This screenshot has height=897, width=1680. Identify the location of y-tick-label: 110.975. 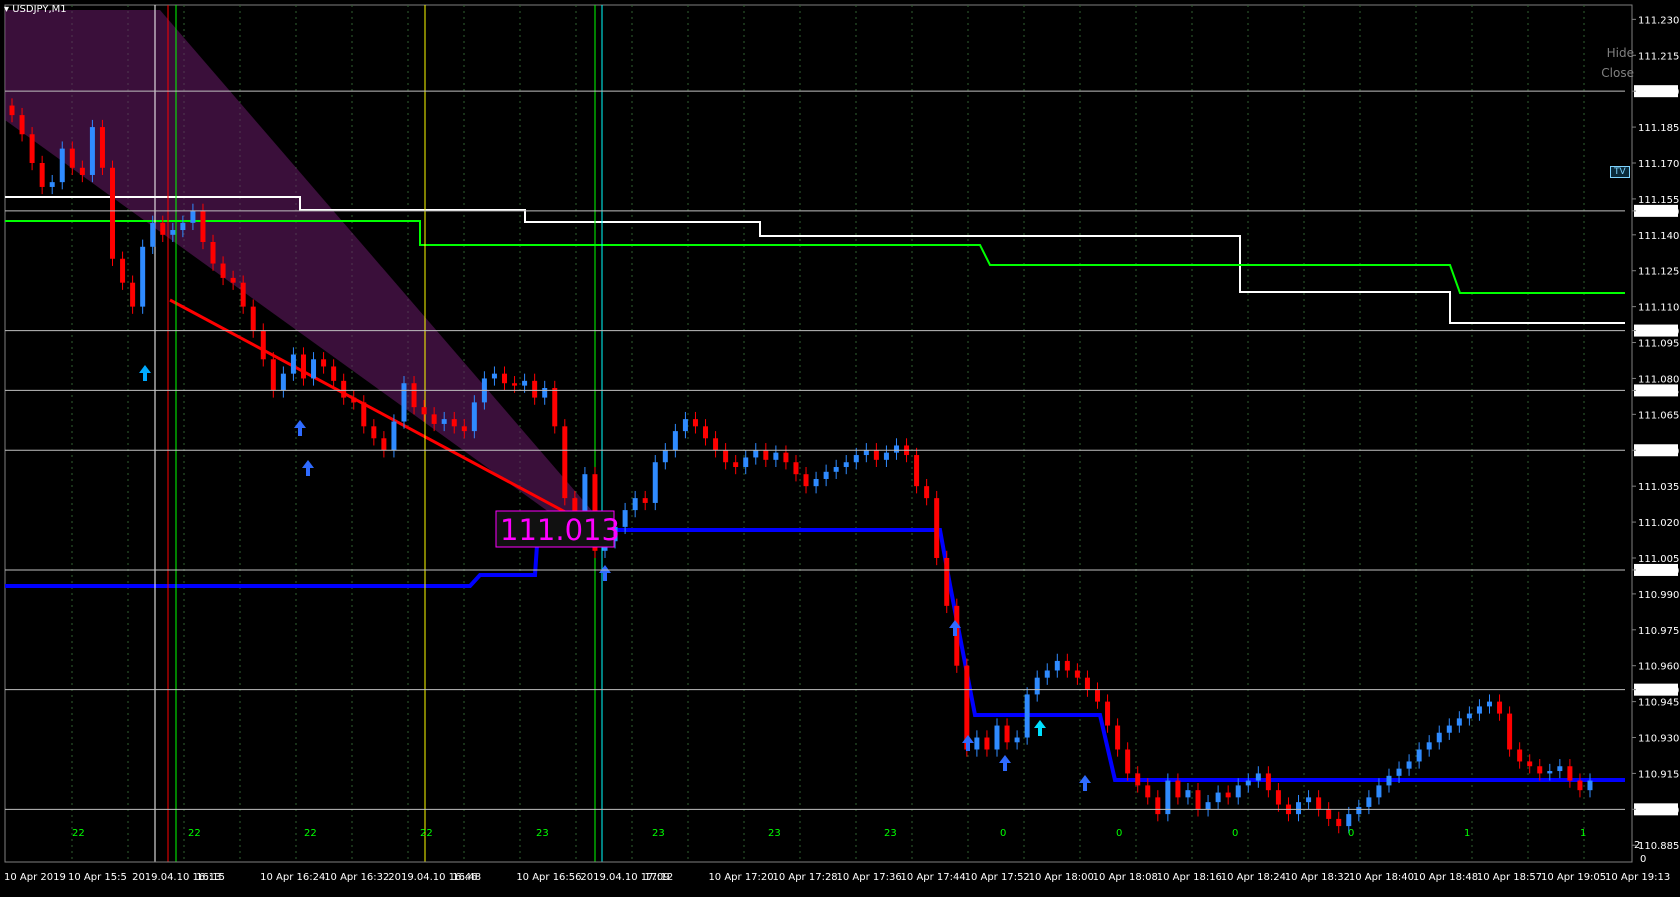
(1658, 631).